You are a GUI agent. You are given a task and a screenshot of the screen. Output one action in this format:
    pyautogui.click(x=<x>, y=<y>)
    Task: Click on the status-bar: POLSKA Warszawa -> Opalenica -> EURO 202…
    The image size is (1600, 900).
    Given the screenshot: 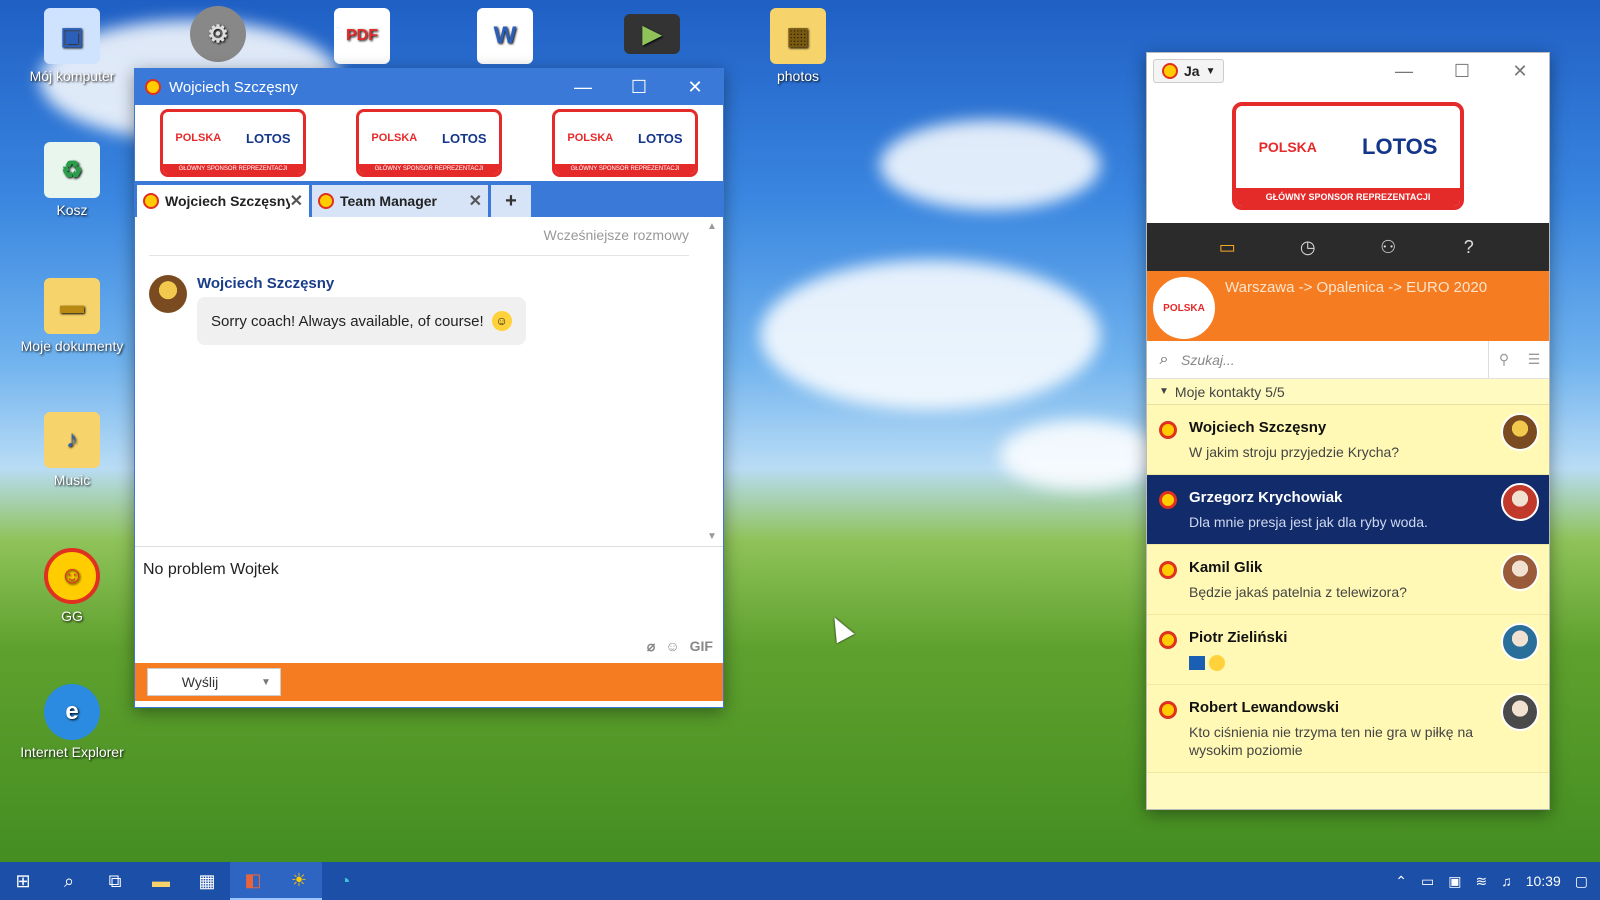 What is the action you would take?
    pyautogui.click(x=1348, y=306)
    